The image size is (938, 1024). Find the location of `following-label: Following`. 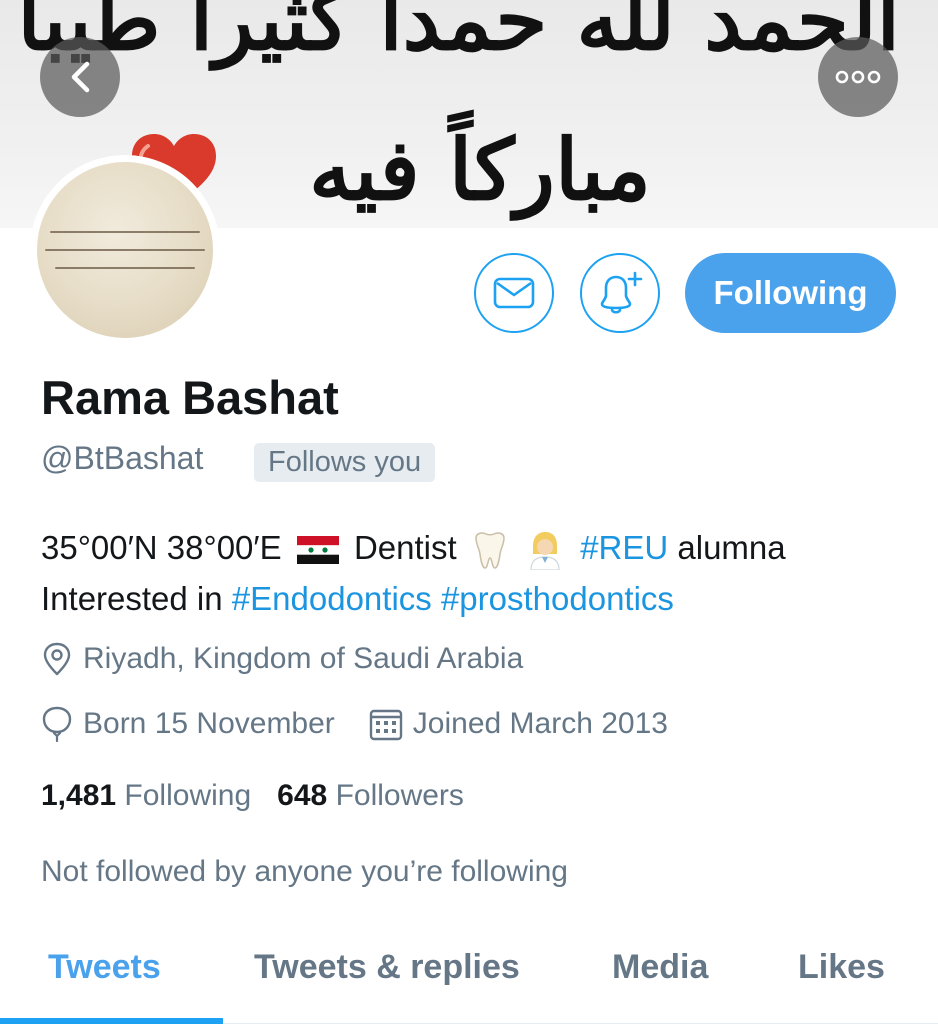

following-label: Following is located at coordinates (188, 795).